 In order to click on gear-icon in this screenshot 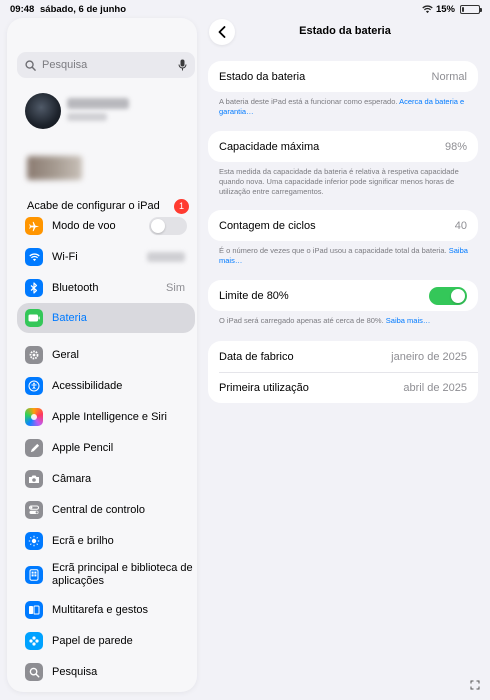, I will do `click(34, 355)`.